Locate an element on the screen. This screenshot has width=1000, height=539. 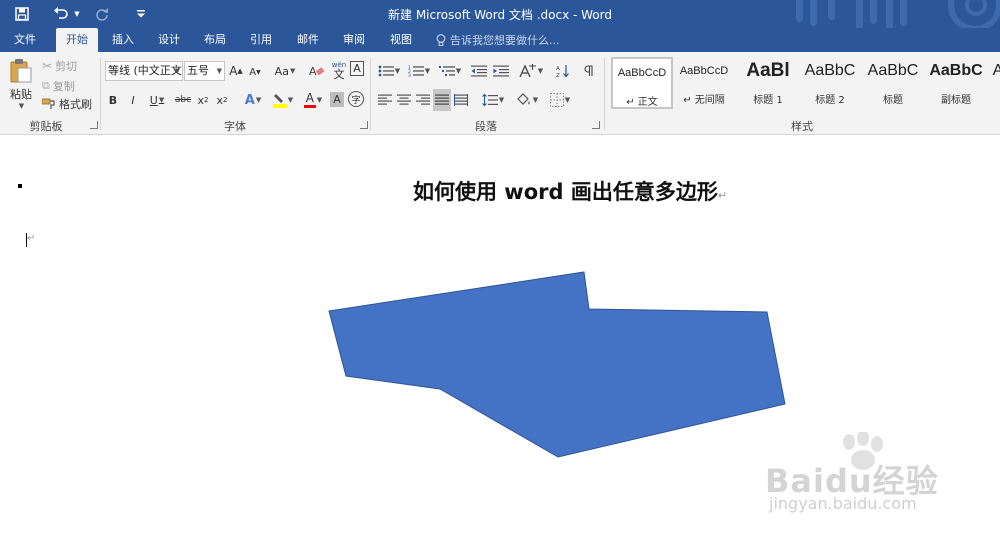
italic-button: I is located at coordinates (133, 100).